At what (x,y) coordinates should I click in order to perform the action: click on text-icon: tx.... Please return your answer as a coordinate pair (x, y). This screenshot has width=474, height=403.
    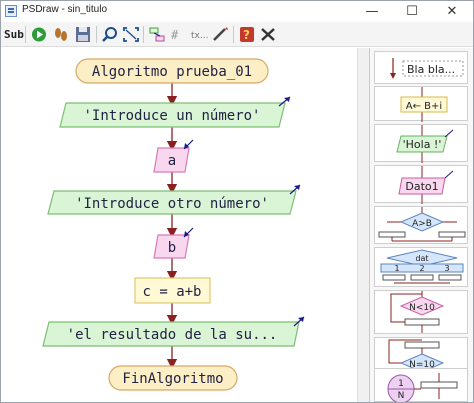
    Looking at the image, I should click on (199, 36).